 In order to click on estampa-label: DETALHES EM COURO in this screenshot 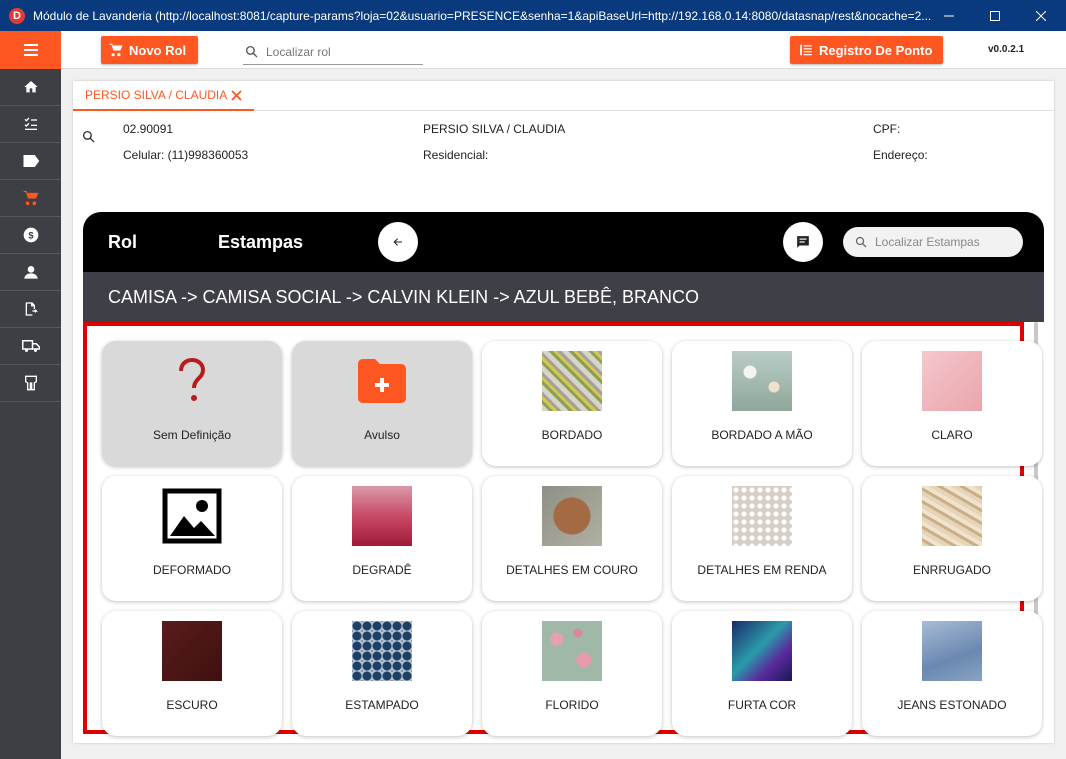, I will do `click(572, 570)`.